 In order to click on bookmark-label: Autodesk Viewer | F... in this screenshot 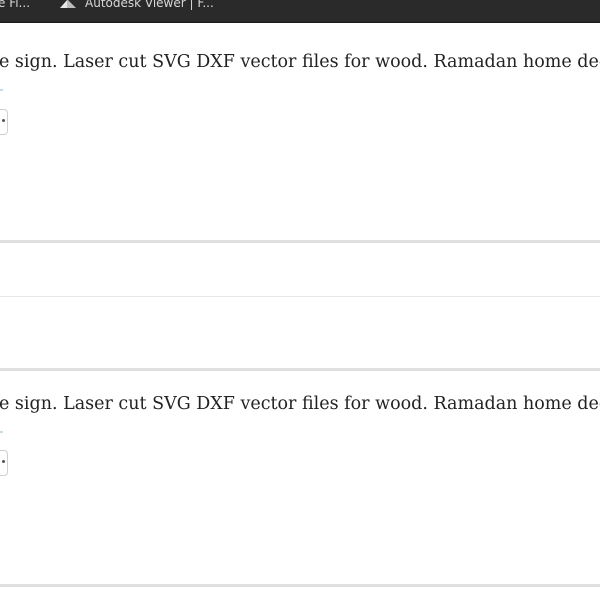, I will do `click(149, 5)`.